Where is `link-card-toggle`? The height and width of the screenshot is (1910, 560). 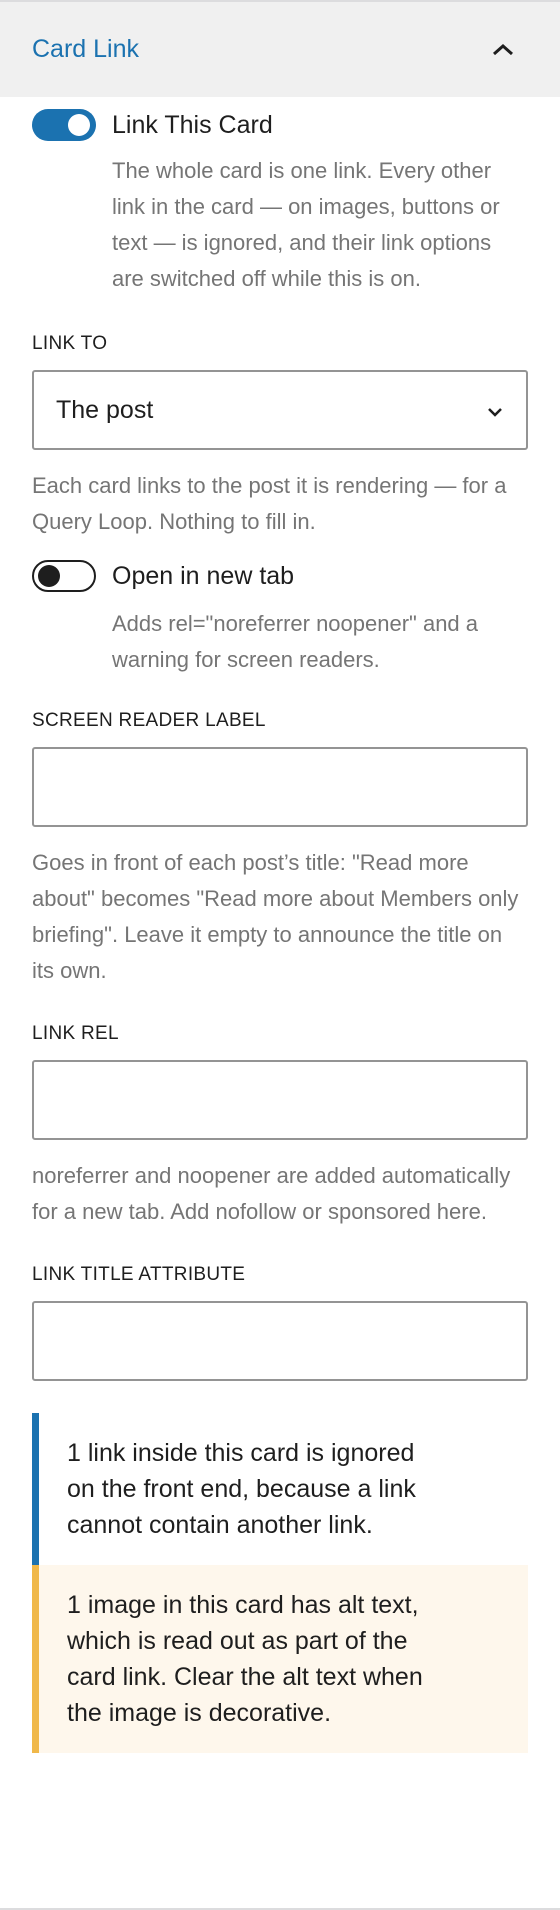
link-card-toggle is located at coordinates (64, 125).